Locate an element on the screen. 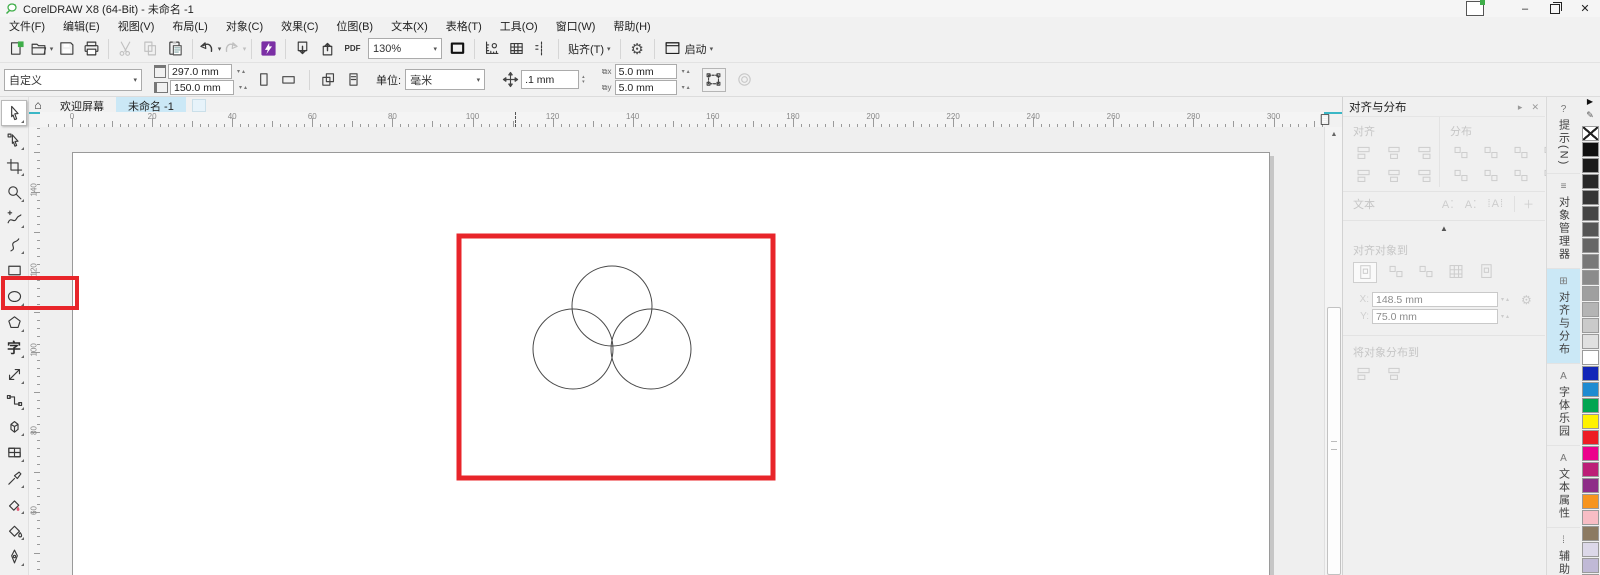 The height and width of the screenshot is (575, 1600). home-icon: ⌂ is located at coordinates (38, 105).